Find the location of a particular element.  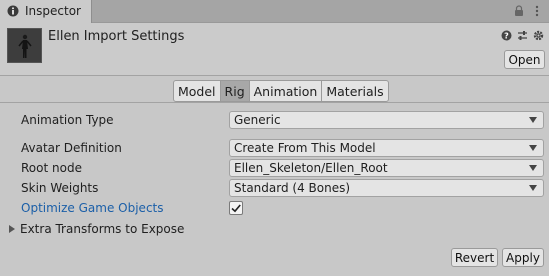

chevron-right-icon is located at coordinates (12, 229).